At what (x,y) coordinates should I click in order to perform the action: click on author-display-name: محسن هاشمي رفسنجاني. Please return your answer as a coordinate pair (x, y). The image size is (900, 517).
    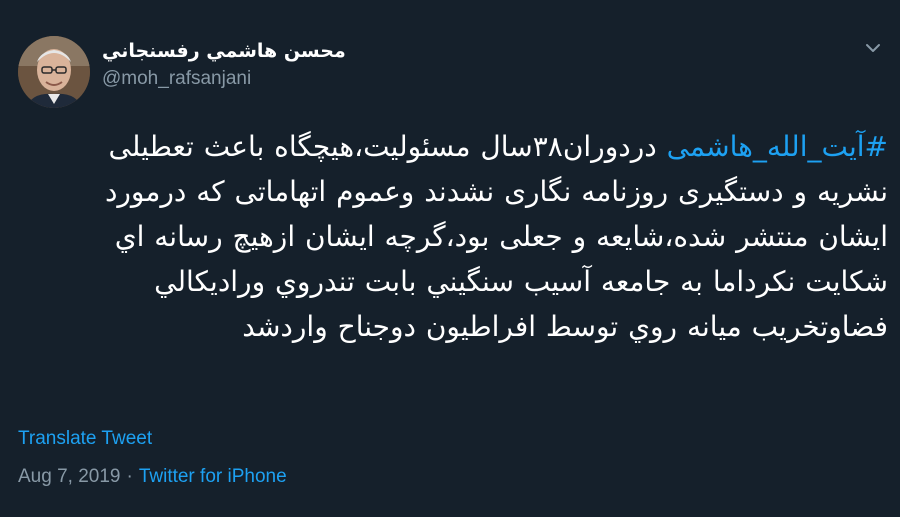
    Looking at the image, I should click on (224, 51).